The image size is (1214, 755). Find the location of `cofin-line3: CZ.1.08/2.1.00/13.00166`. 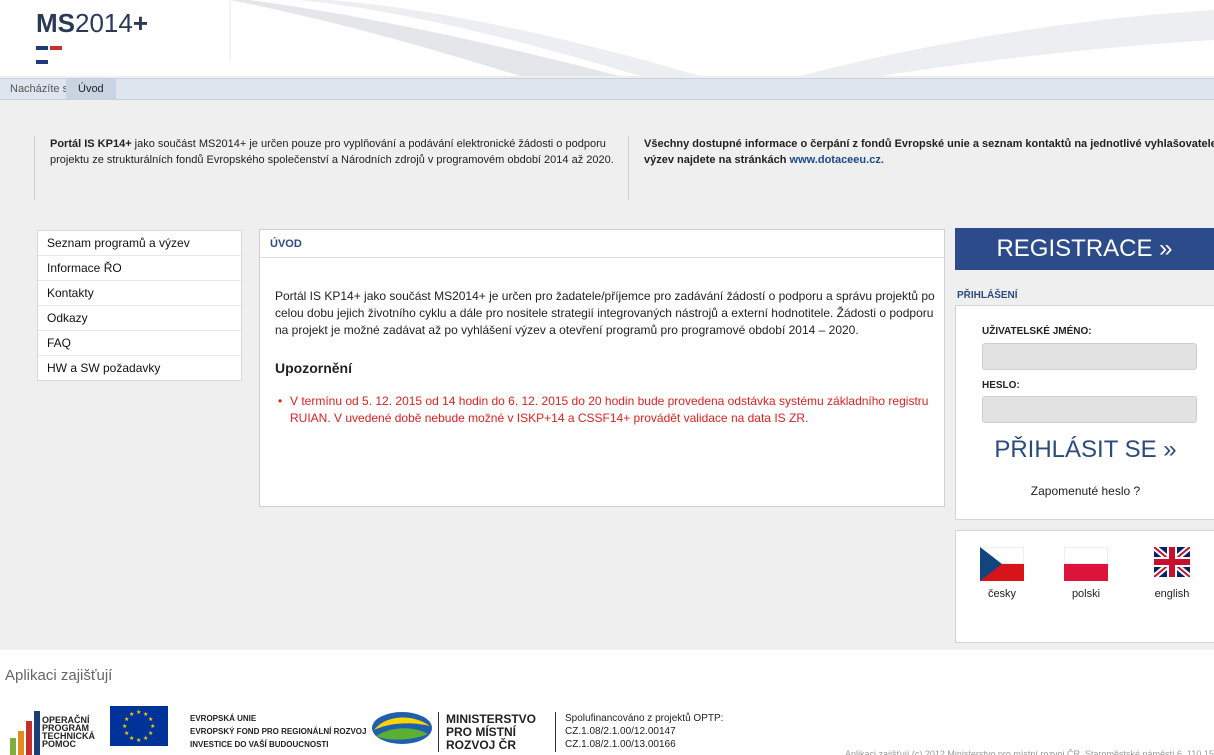

cofin-line3: CZ.1.08/2.1.00/13.00166 is located at coordinates (620, 744).